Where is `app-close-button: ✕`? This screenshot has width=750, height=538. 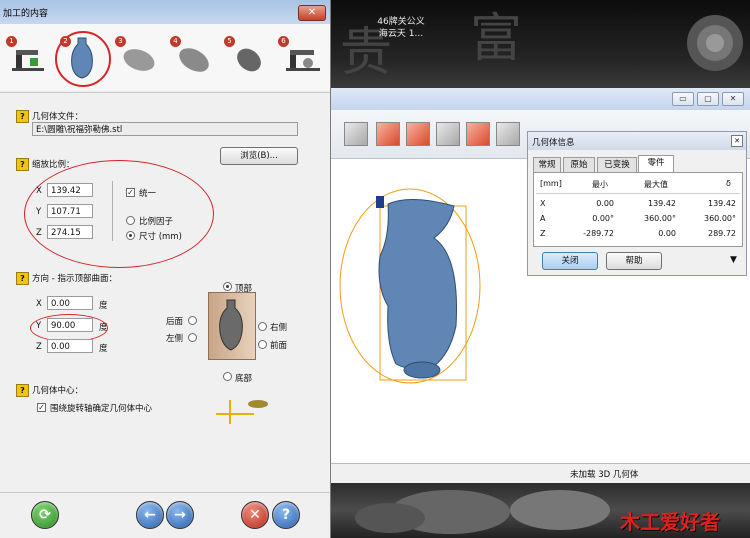 app-close-button: ✕ is located at coordinates (733, 99).